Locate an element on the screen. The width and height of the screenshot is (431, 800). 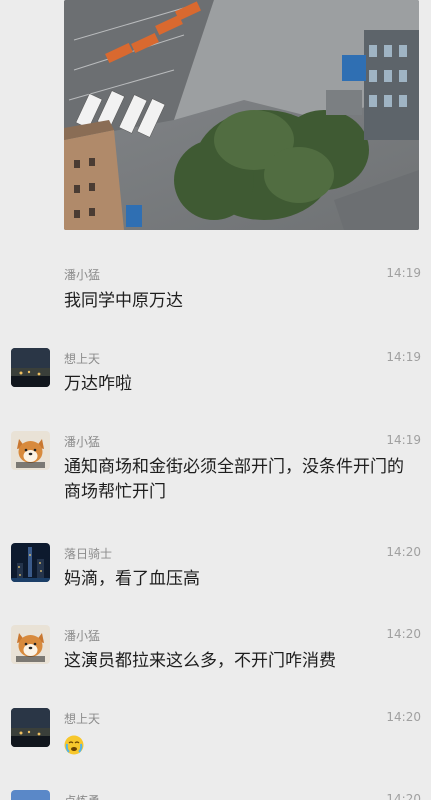
message-text: 我同学中原万达 is located at coordinates (239, 301).